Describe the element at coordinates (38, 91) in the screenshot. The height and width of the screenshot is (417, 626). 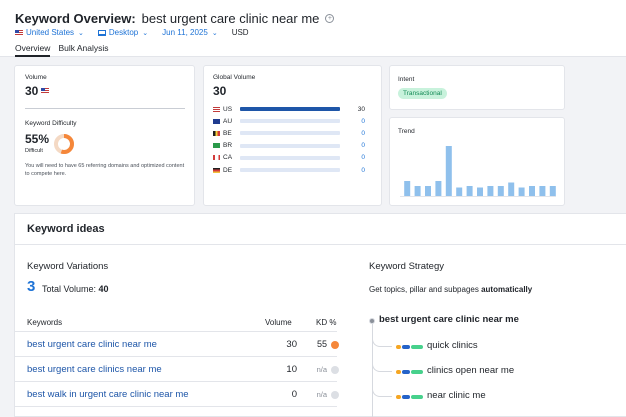
I see `volume-value-row: 30` at that location.